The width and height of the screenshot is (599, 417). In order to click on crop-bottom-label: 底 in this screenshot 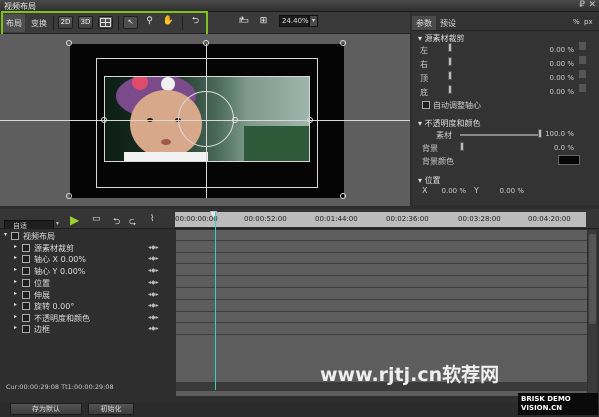, I will do `click(424, 92)`.